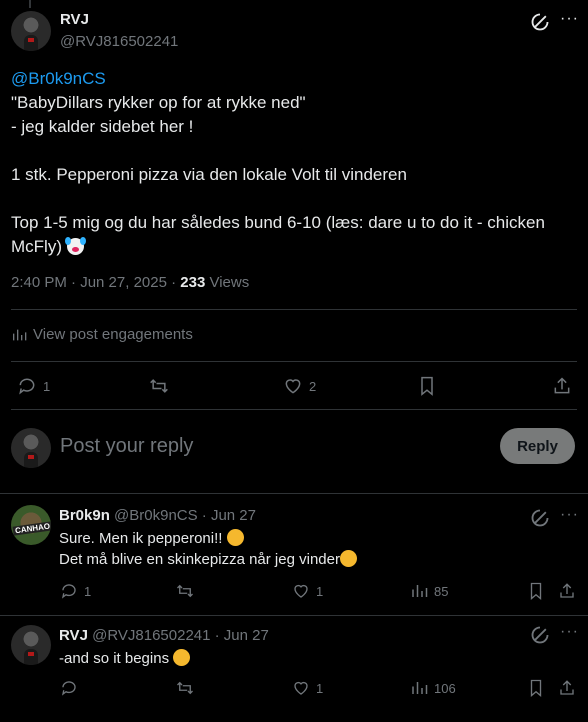 The image size is (588, 722). I want to click on engagements-label: View post engagements, so click(113, 334).